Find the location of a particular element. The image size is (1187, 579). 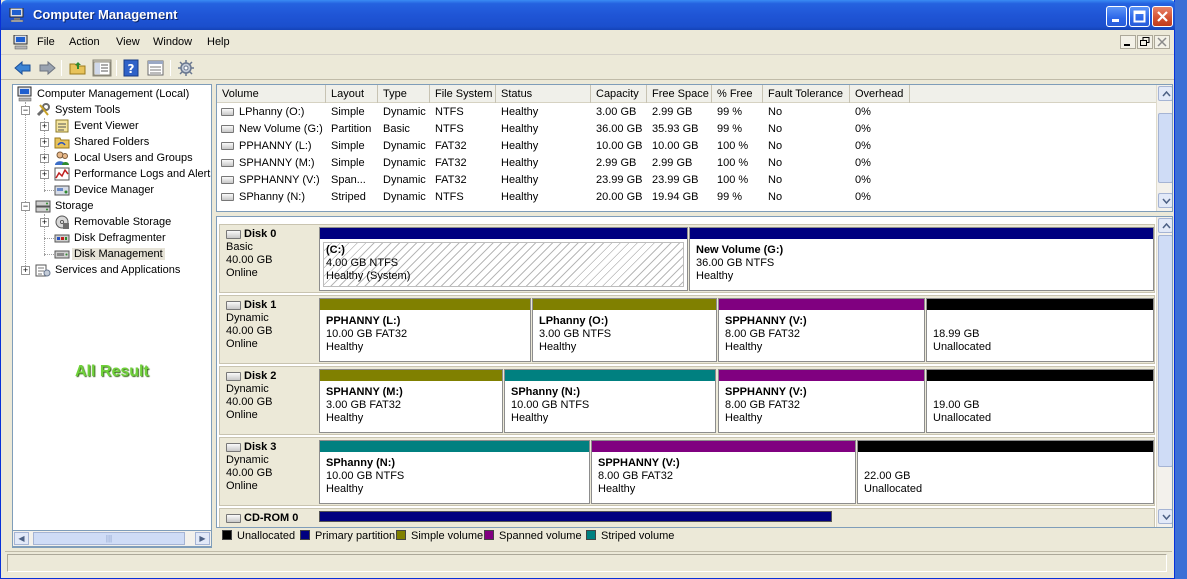

properties-icon is located at coordinates (186, 68).